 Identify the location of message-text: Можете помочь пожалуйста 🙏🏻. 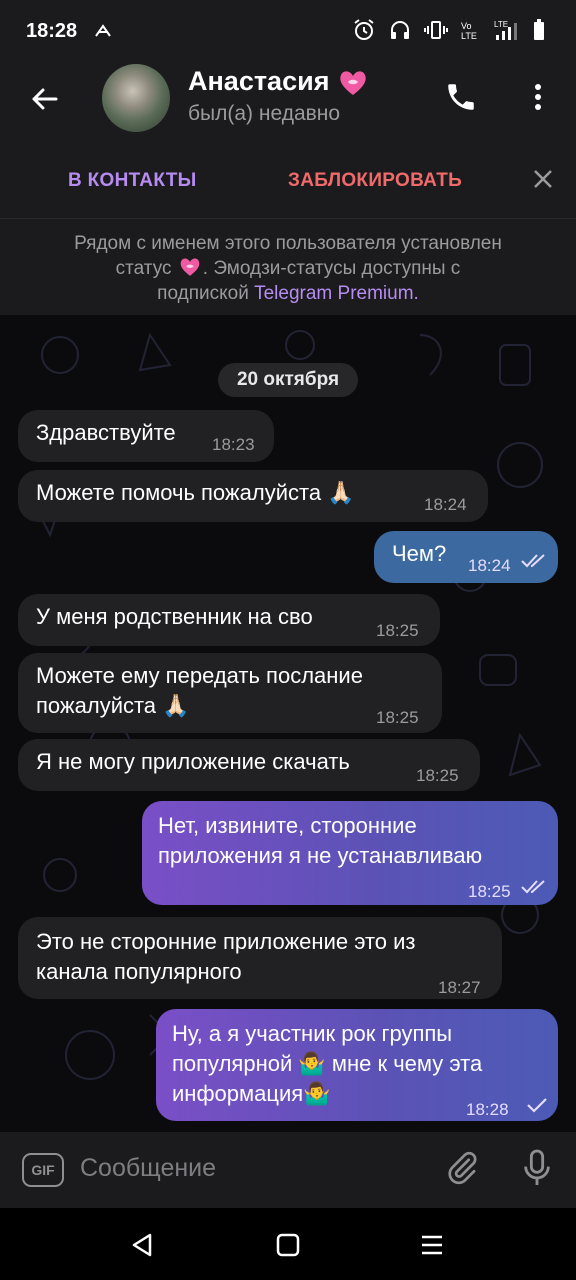
(195, 492).